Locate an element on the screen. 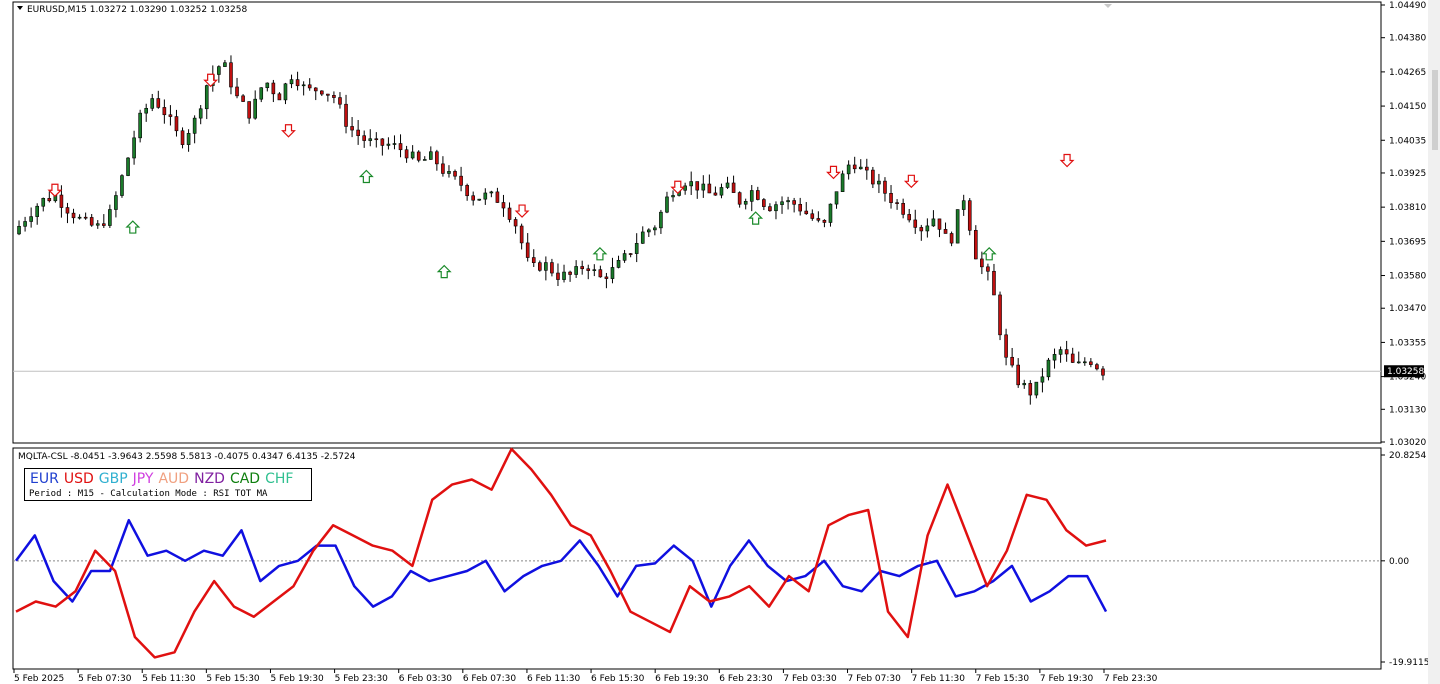 This screenshot has width=1440, height=684. time-tick-label: 6 Feb 03:30 is located at coordinates (426, 679).